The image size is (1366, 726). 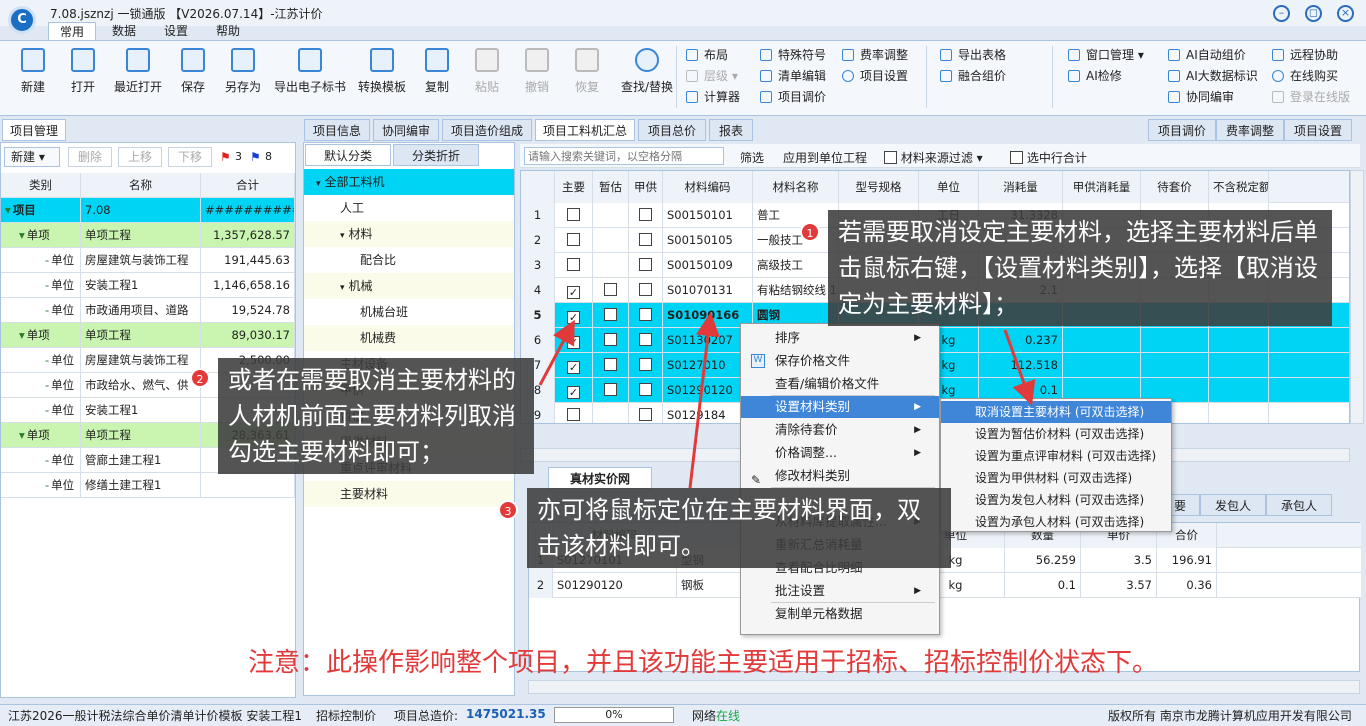 I want to click on detail-row: 2S01290120钢板0～2.5kg0.13.570.36, so click(x=945, y=585).